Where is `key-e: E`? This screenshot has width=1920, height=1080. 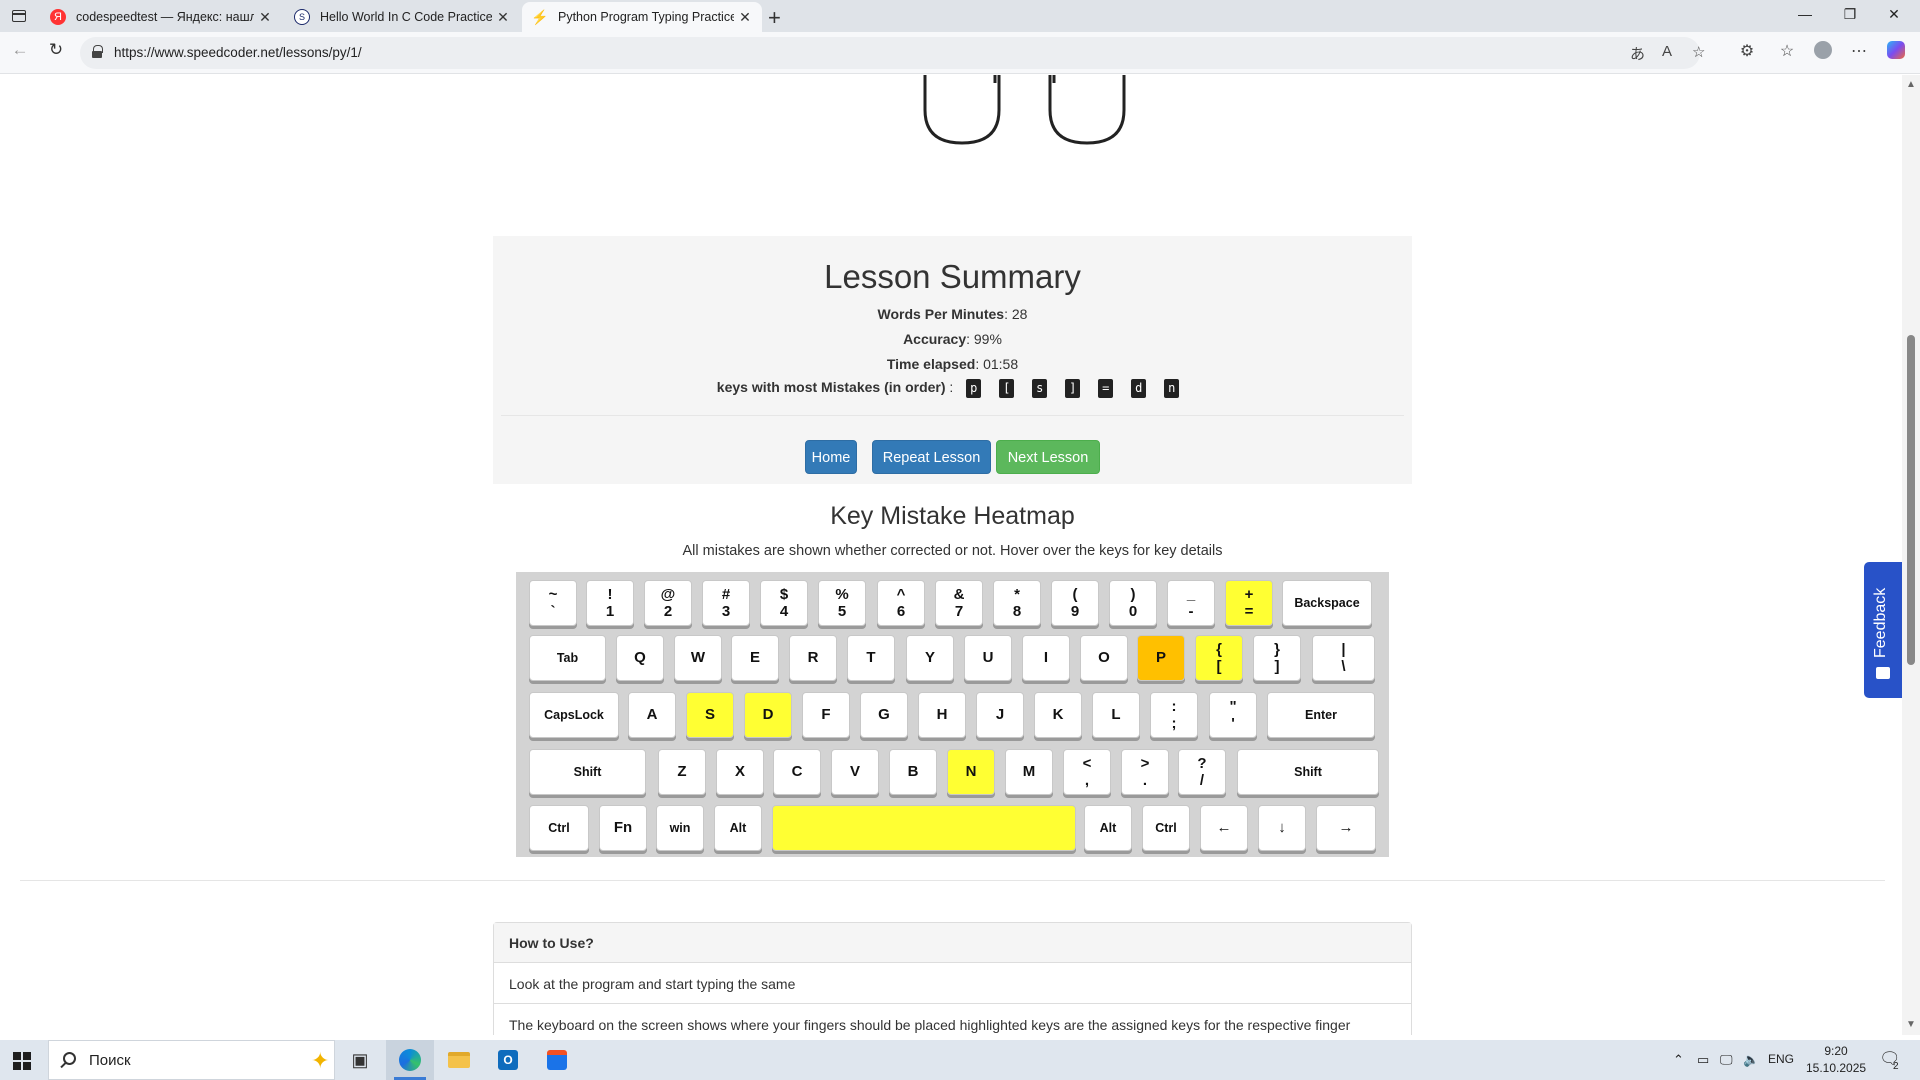
key-e: E is located at coordinates (755, 658).